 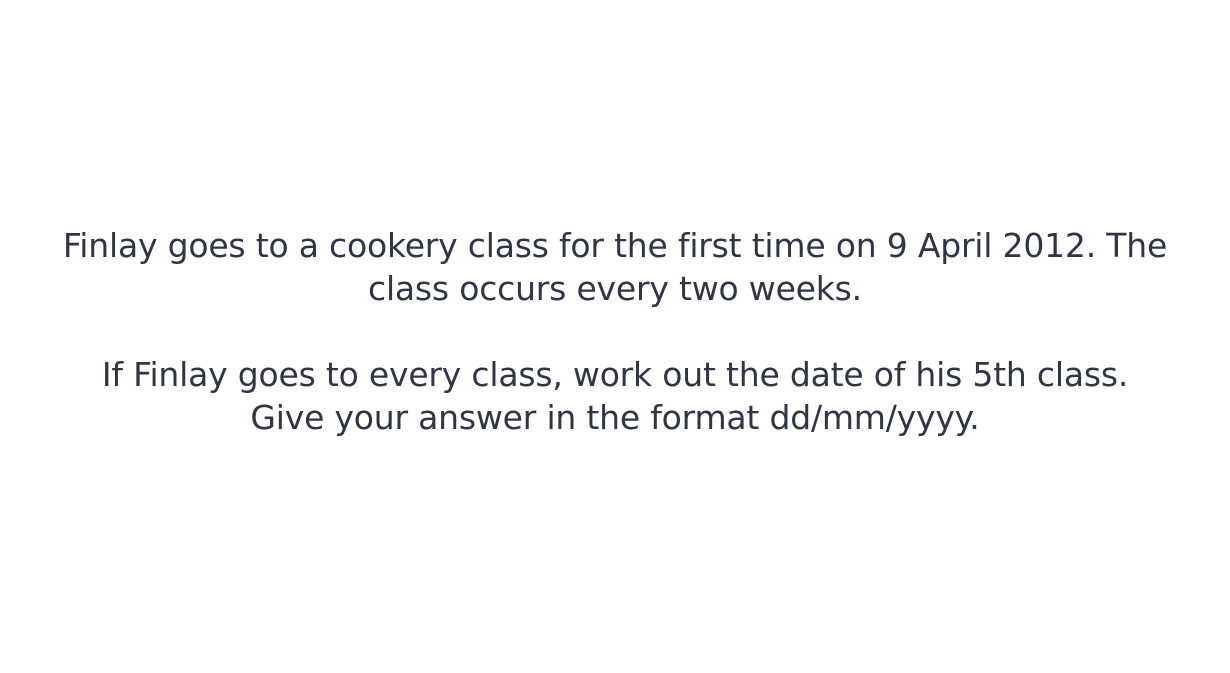 What do you see at coordinates (615, 288) in the screenshot?
I see `question-line: class occurs every two weeks.` at bounding box center [615, 288].